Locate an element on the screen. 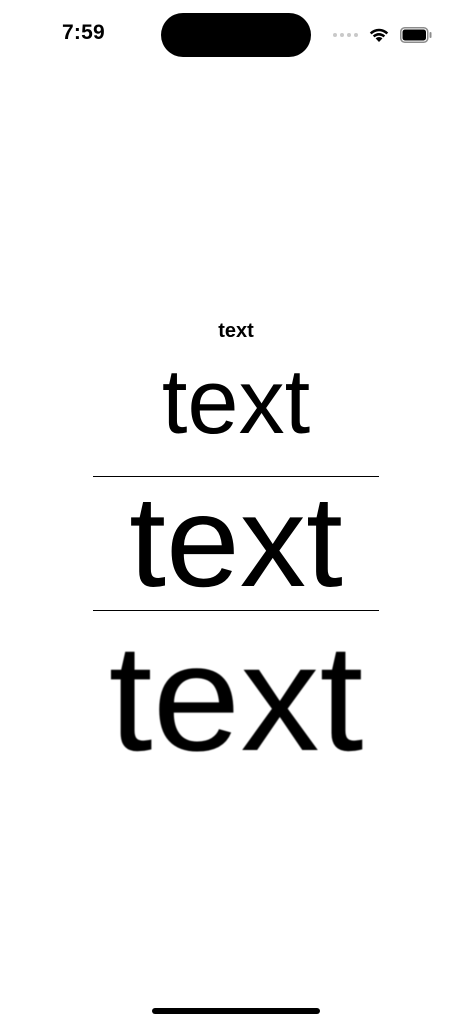  divider-bottom is located at coordinates (236, 610).